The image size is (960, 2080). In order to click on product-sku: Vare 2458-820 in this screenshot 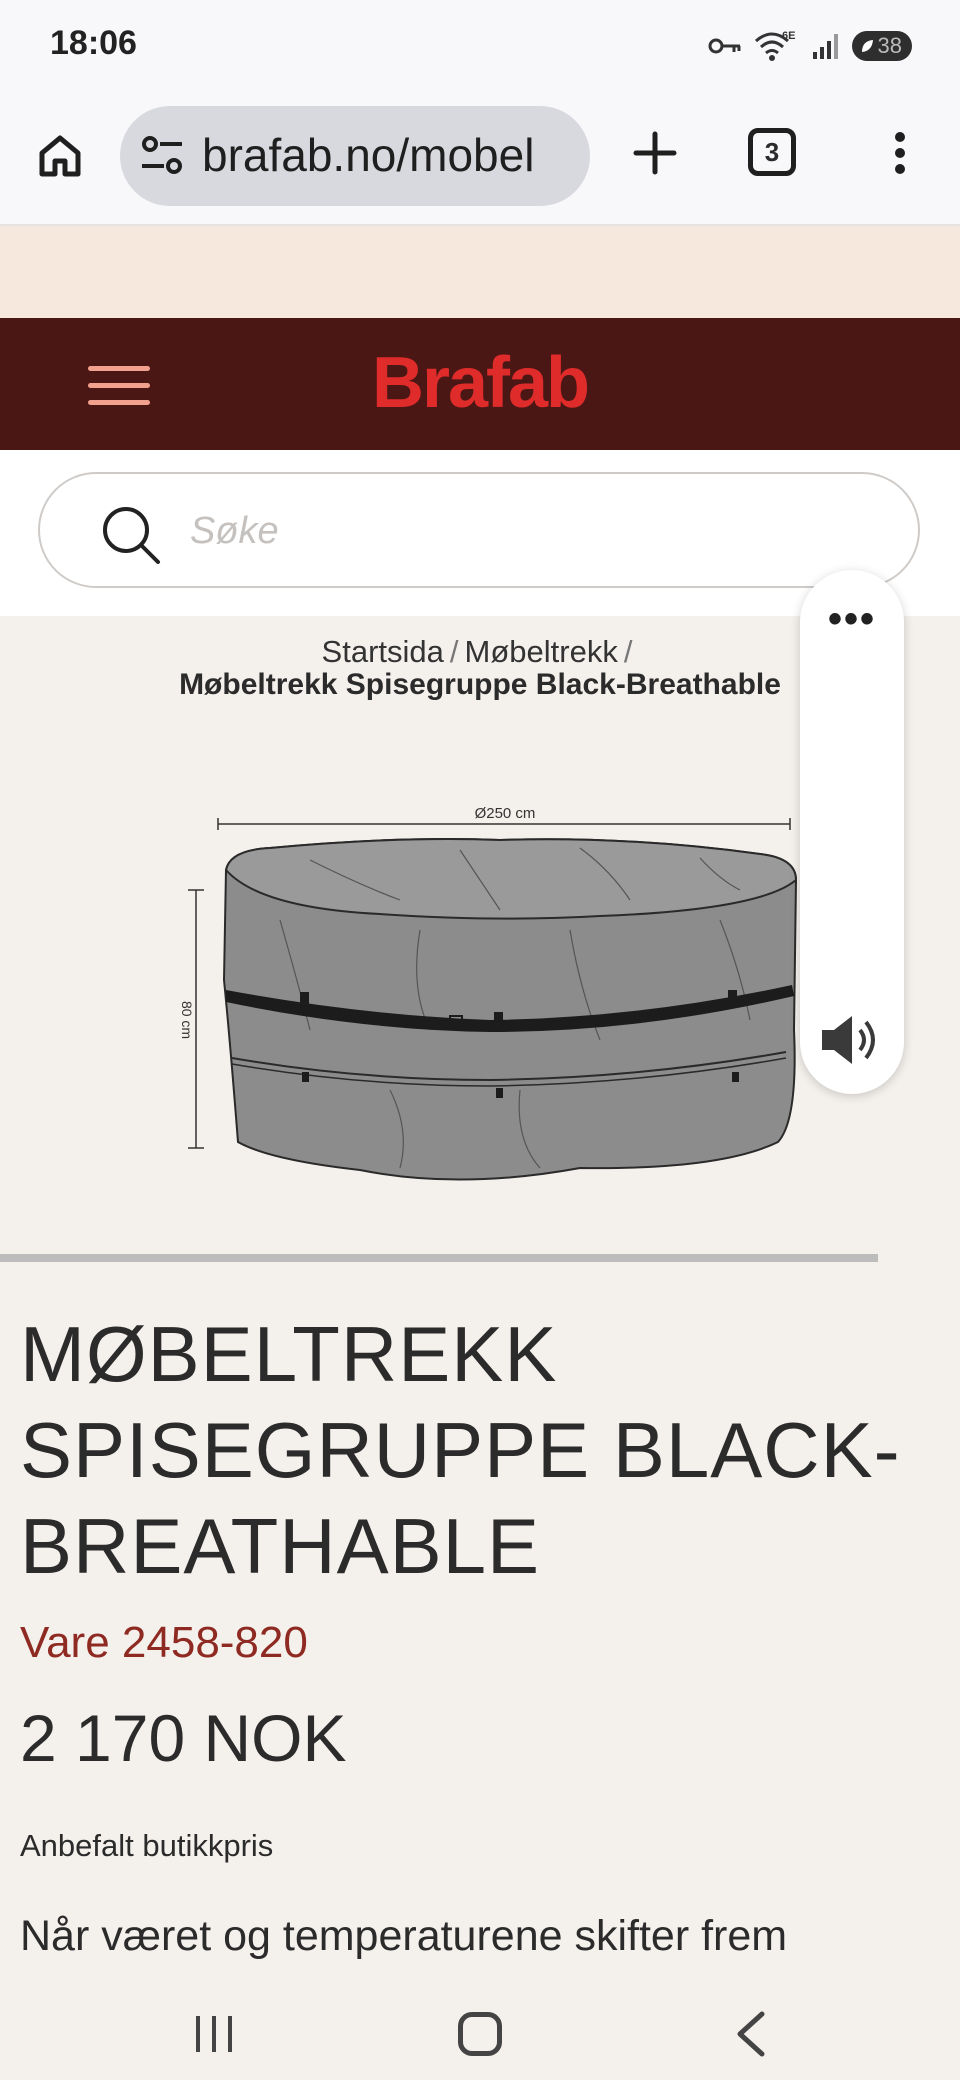, I will do `click(164, 1642)`.